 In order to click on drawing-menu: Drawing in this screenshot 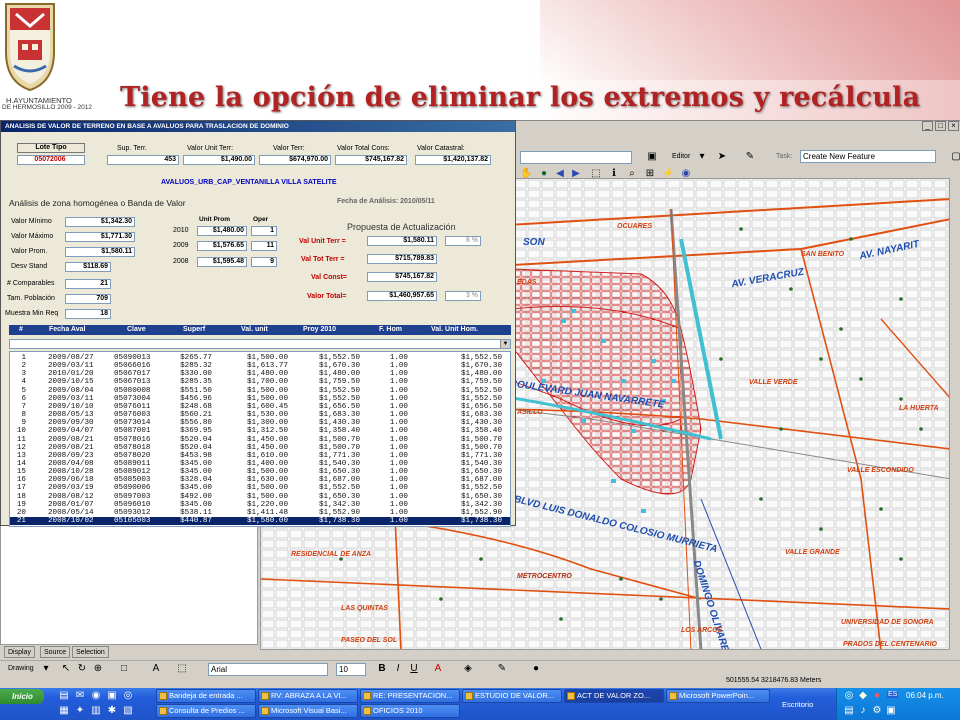, I will do `click(21, 668)`.